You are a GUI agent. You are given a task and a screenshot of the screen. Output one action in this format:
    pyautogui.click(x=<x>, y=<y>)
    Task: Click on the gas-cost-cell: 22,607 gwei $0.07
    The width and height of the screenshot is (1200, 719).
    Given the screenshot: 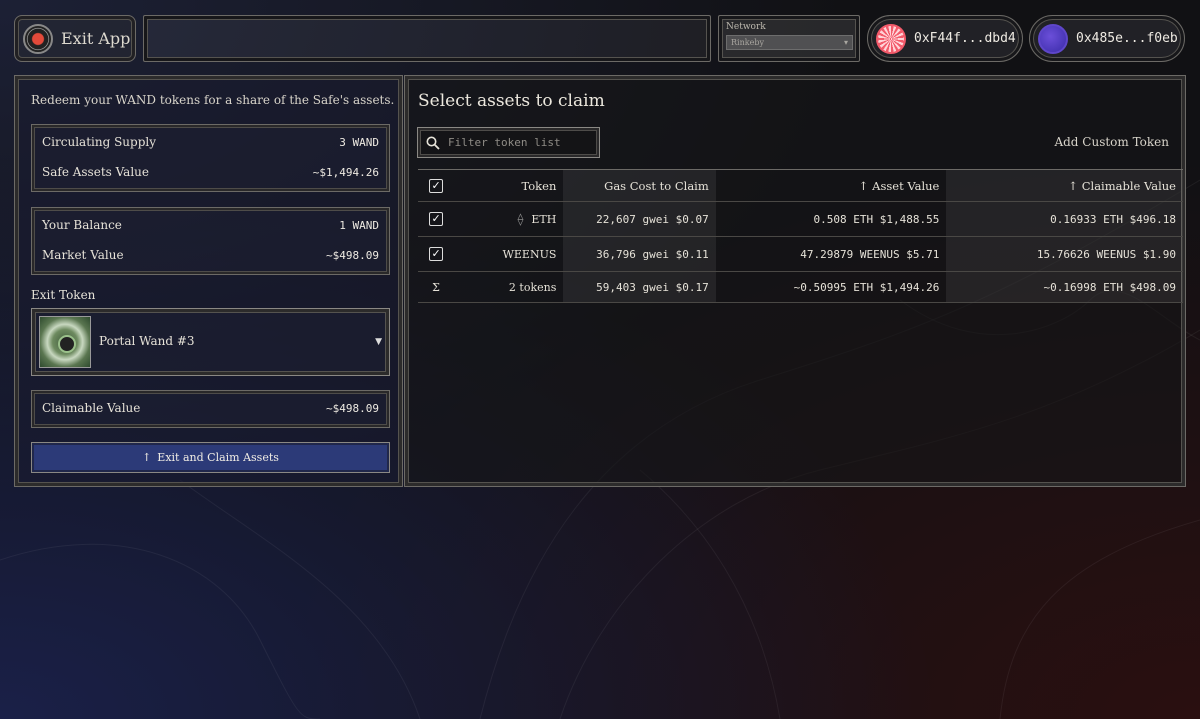 What is the action you would take?
    pyautogui.click(x=639, y=219)
    